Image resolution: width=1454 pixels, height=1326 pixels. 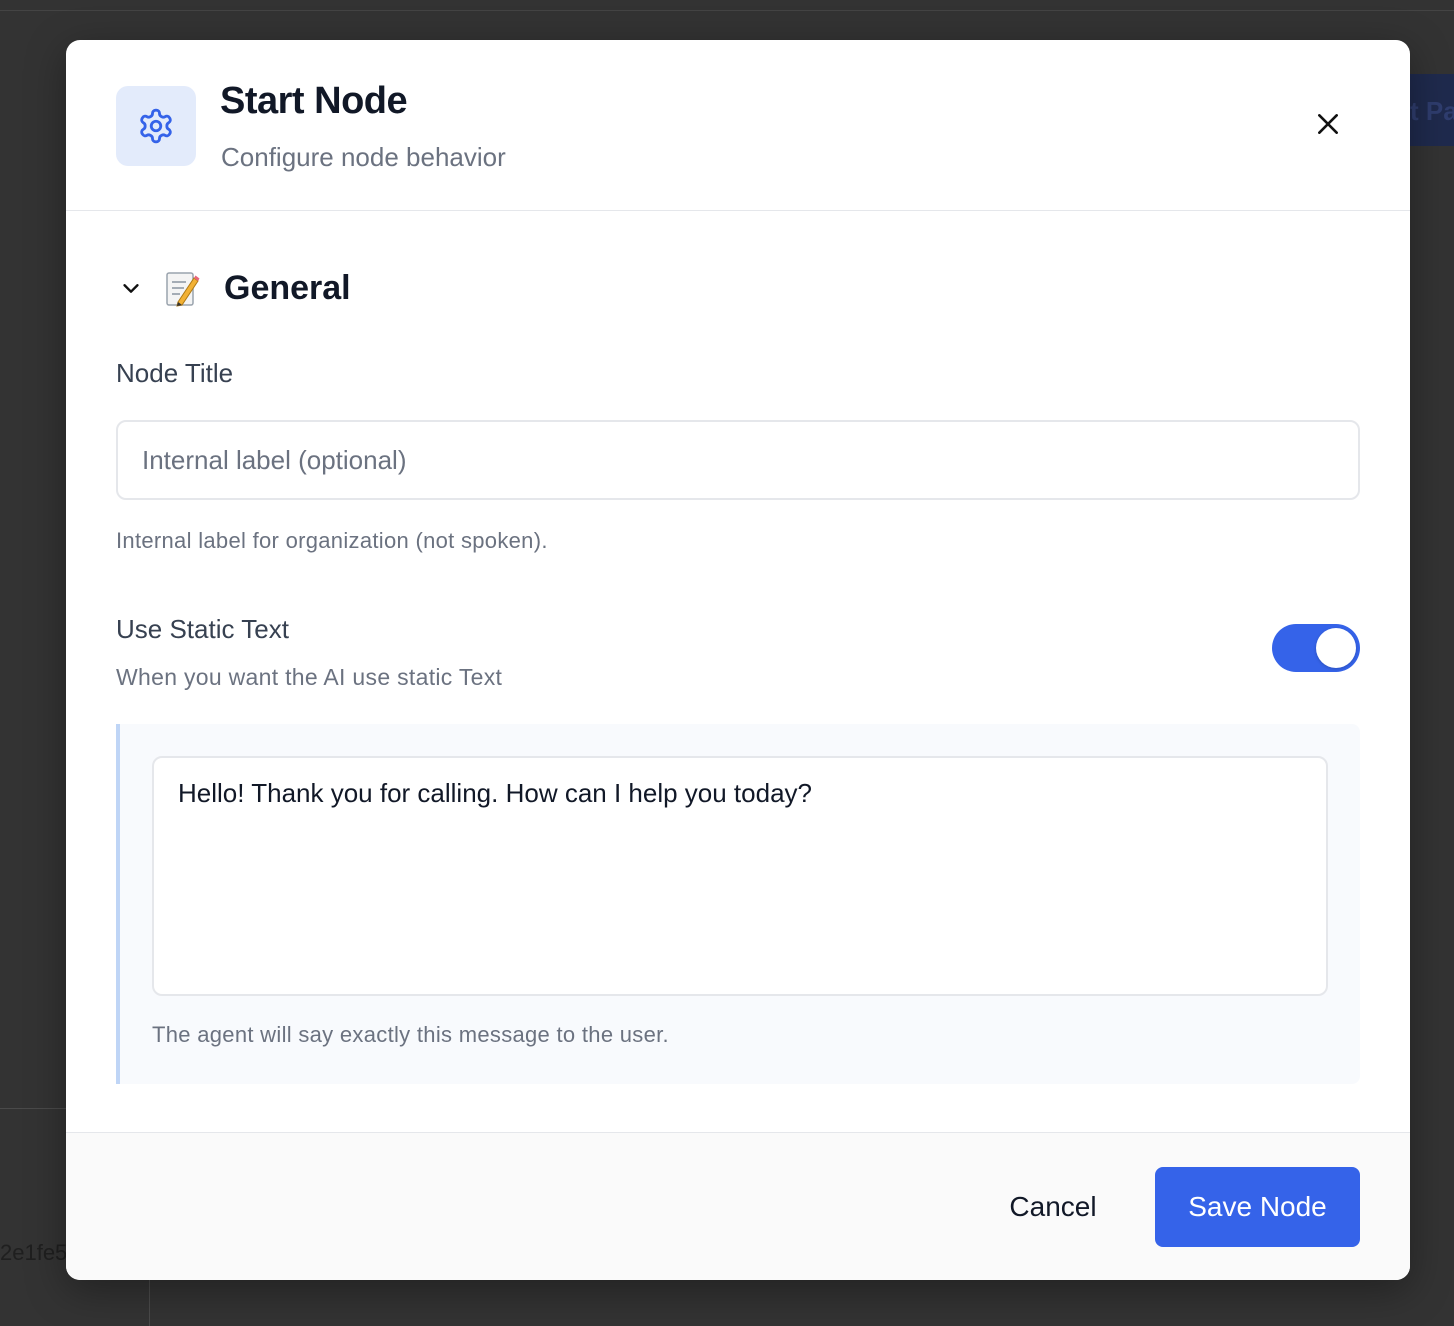 What do you see at coordinates (727, 10) in the screenshot?
I see `background-divider` at bounding box center [727, 10].